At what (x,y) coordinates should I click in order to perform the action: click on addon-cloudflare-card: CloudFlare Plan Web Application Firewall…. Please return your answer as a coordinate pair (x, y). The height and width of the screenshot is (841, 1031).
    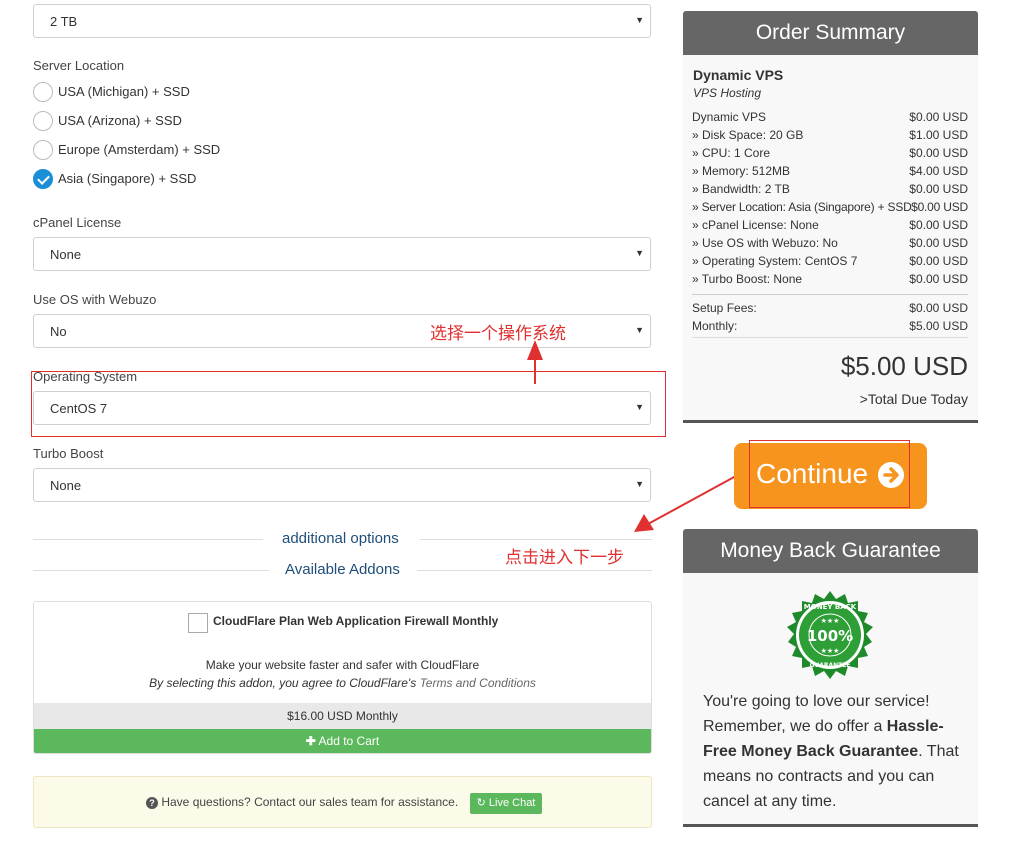
    Looking at the image, I should click on (342, 677).